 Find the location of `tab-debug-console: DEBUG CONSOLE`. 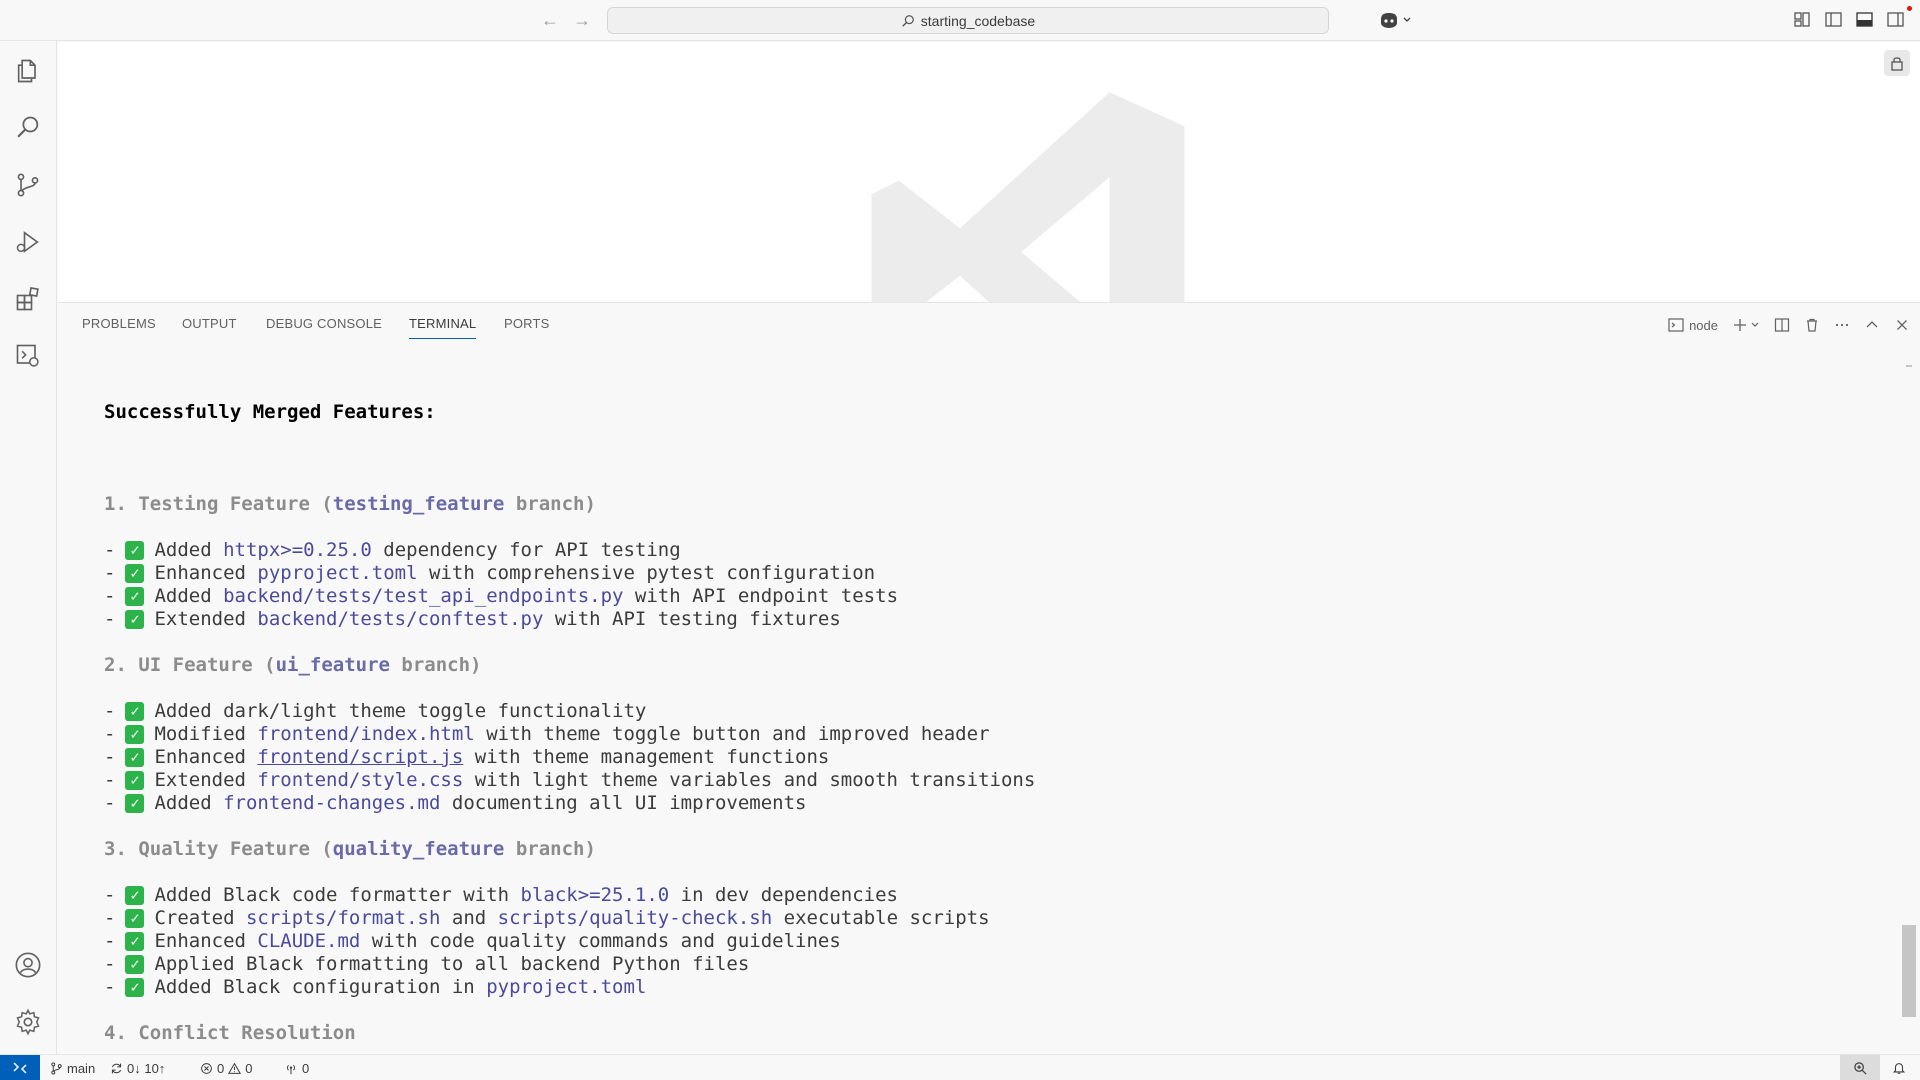

tab-debug-console: DEBUG CONSOLE is located at coordinates (324, 323).